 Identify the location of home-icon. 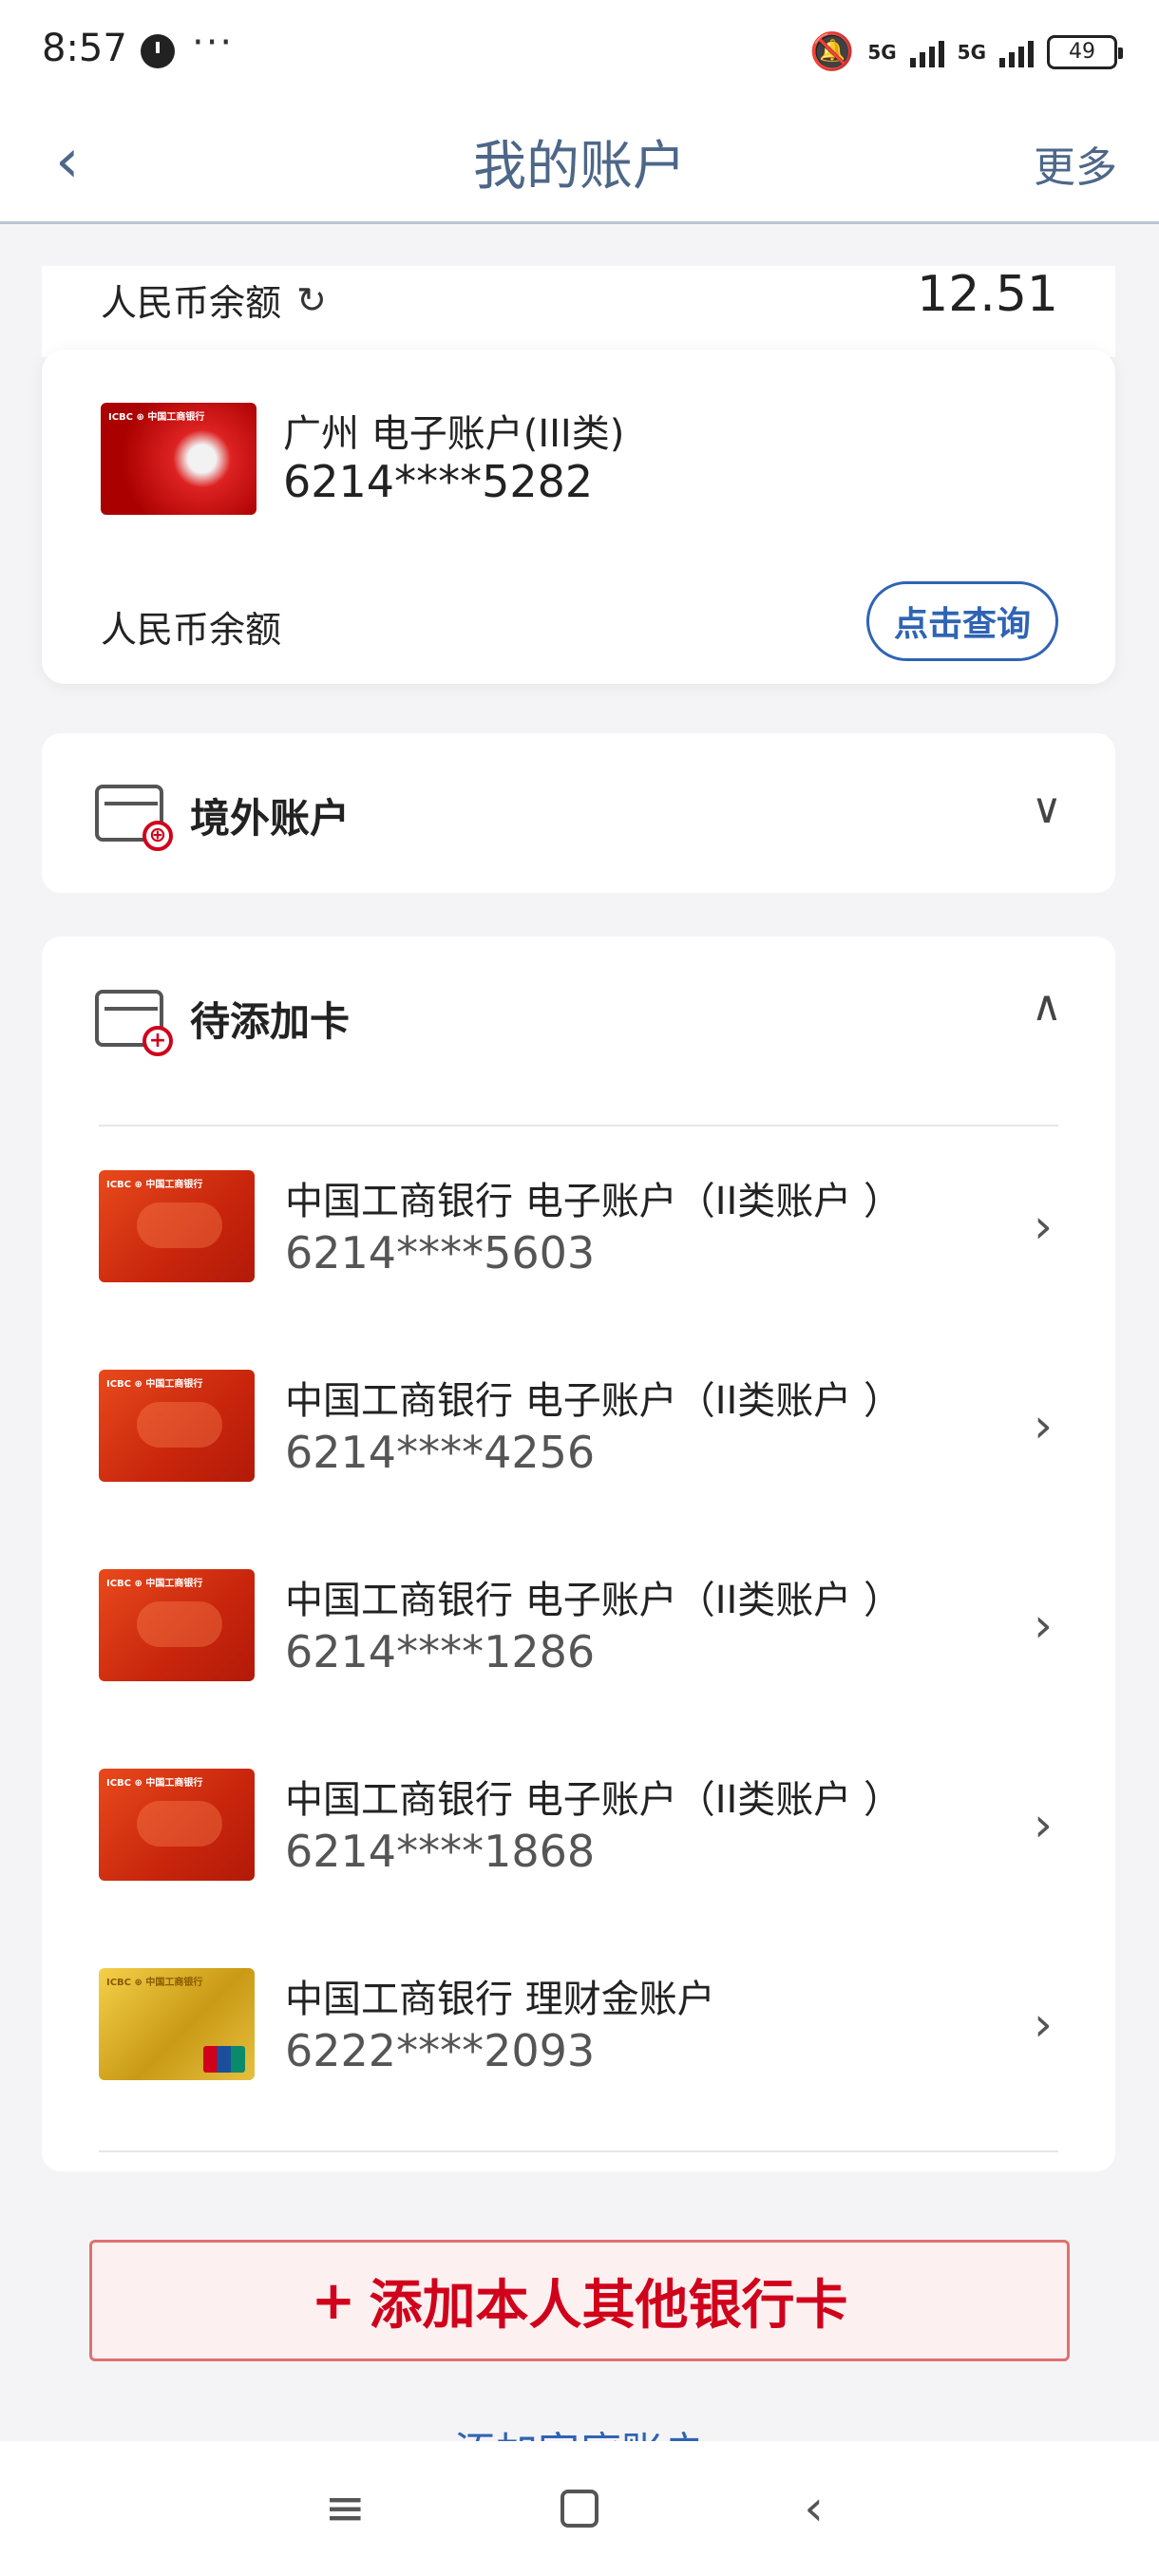
(580, 2509).